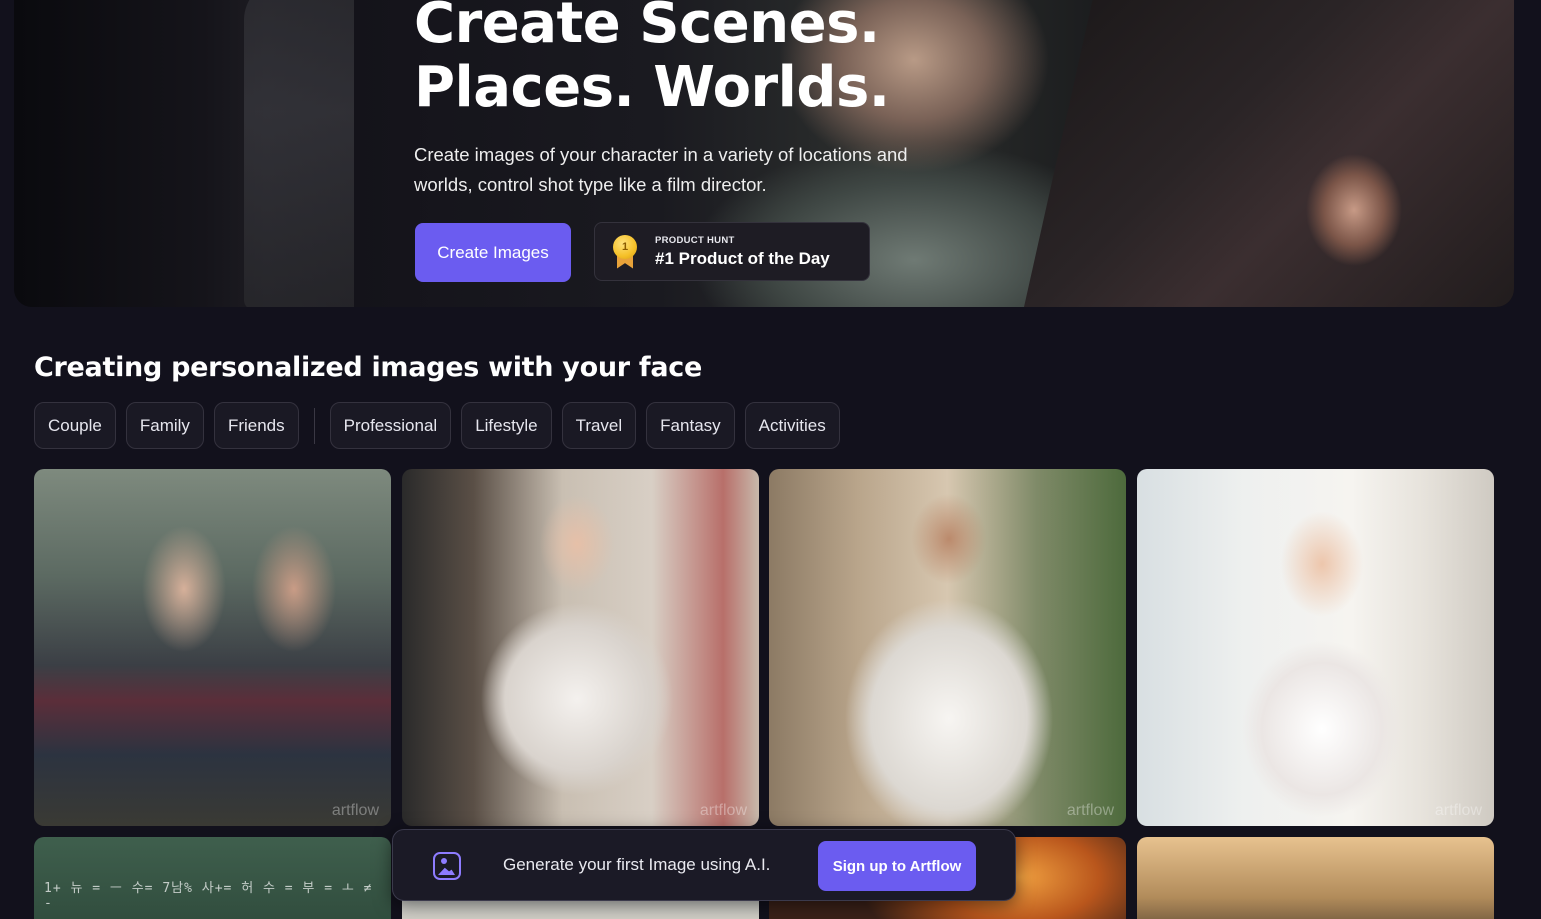 The width and height of the screenshot is (1541, 919). What do you see at coordinates (695, 240) in the screenshot?
I see `badge-label-small: PRODUCT HUNT` at bounding box center [695, 240].